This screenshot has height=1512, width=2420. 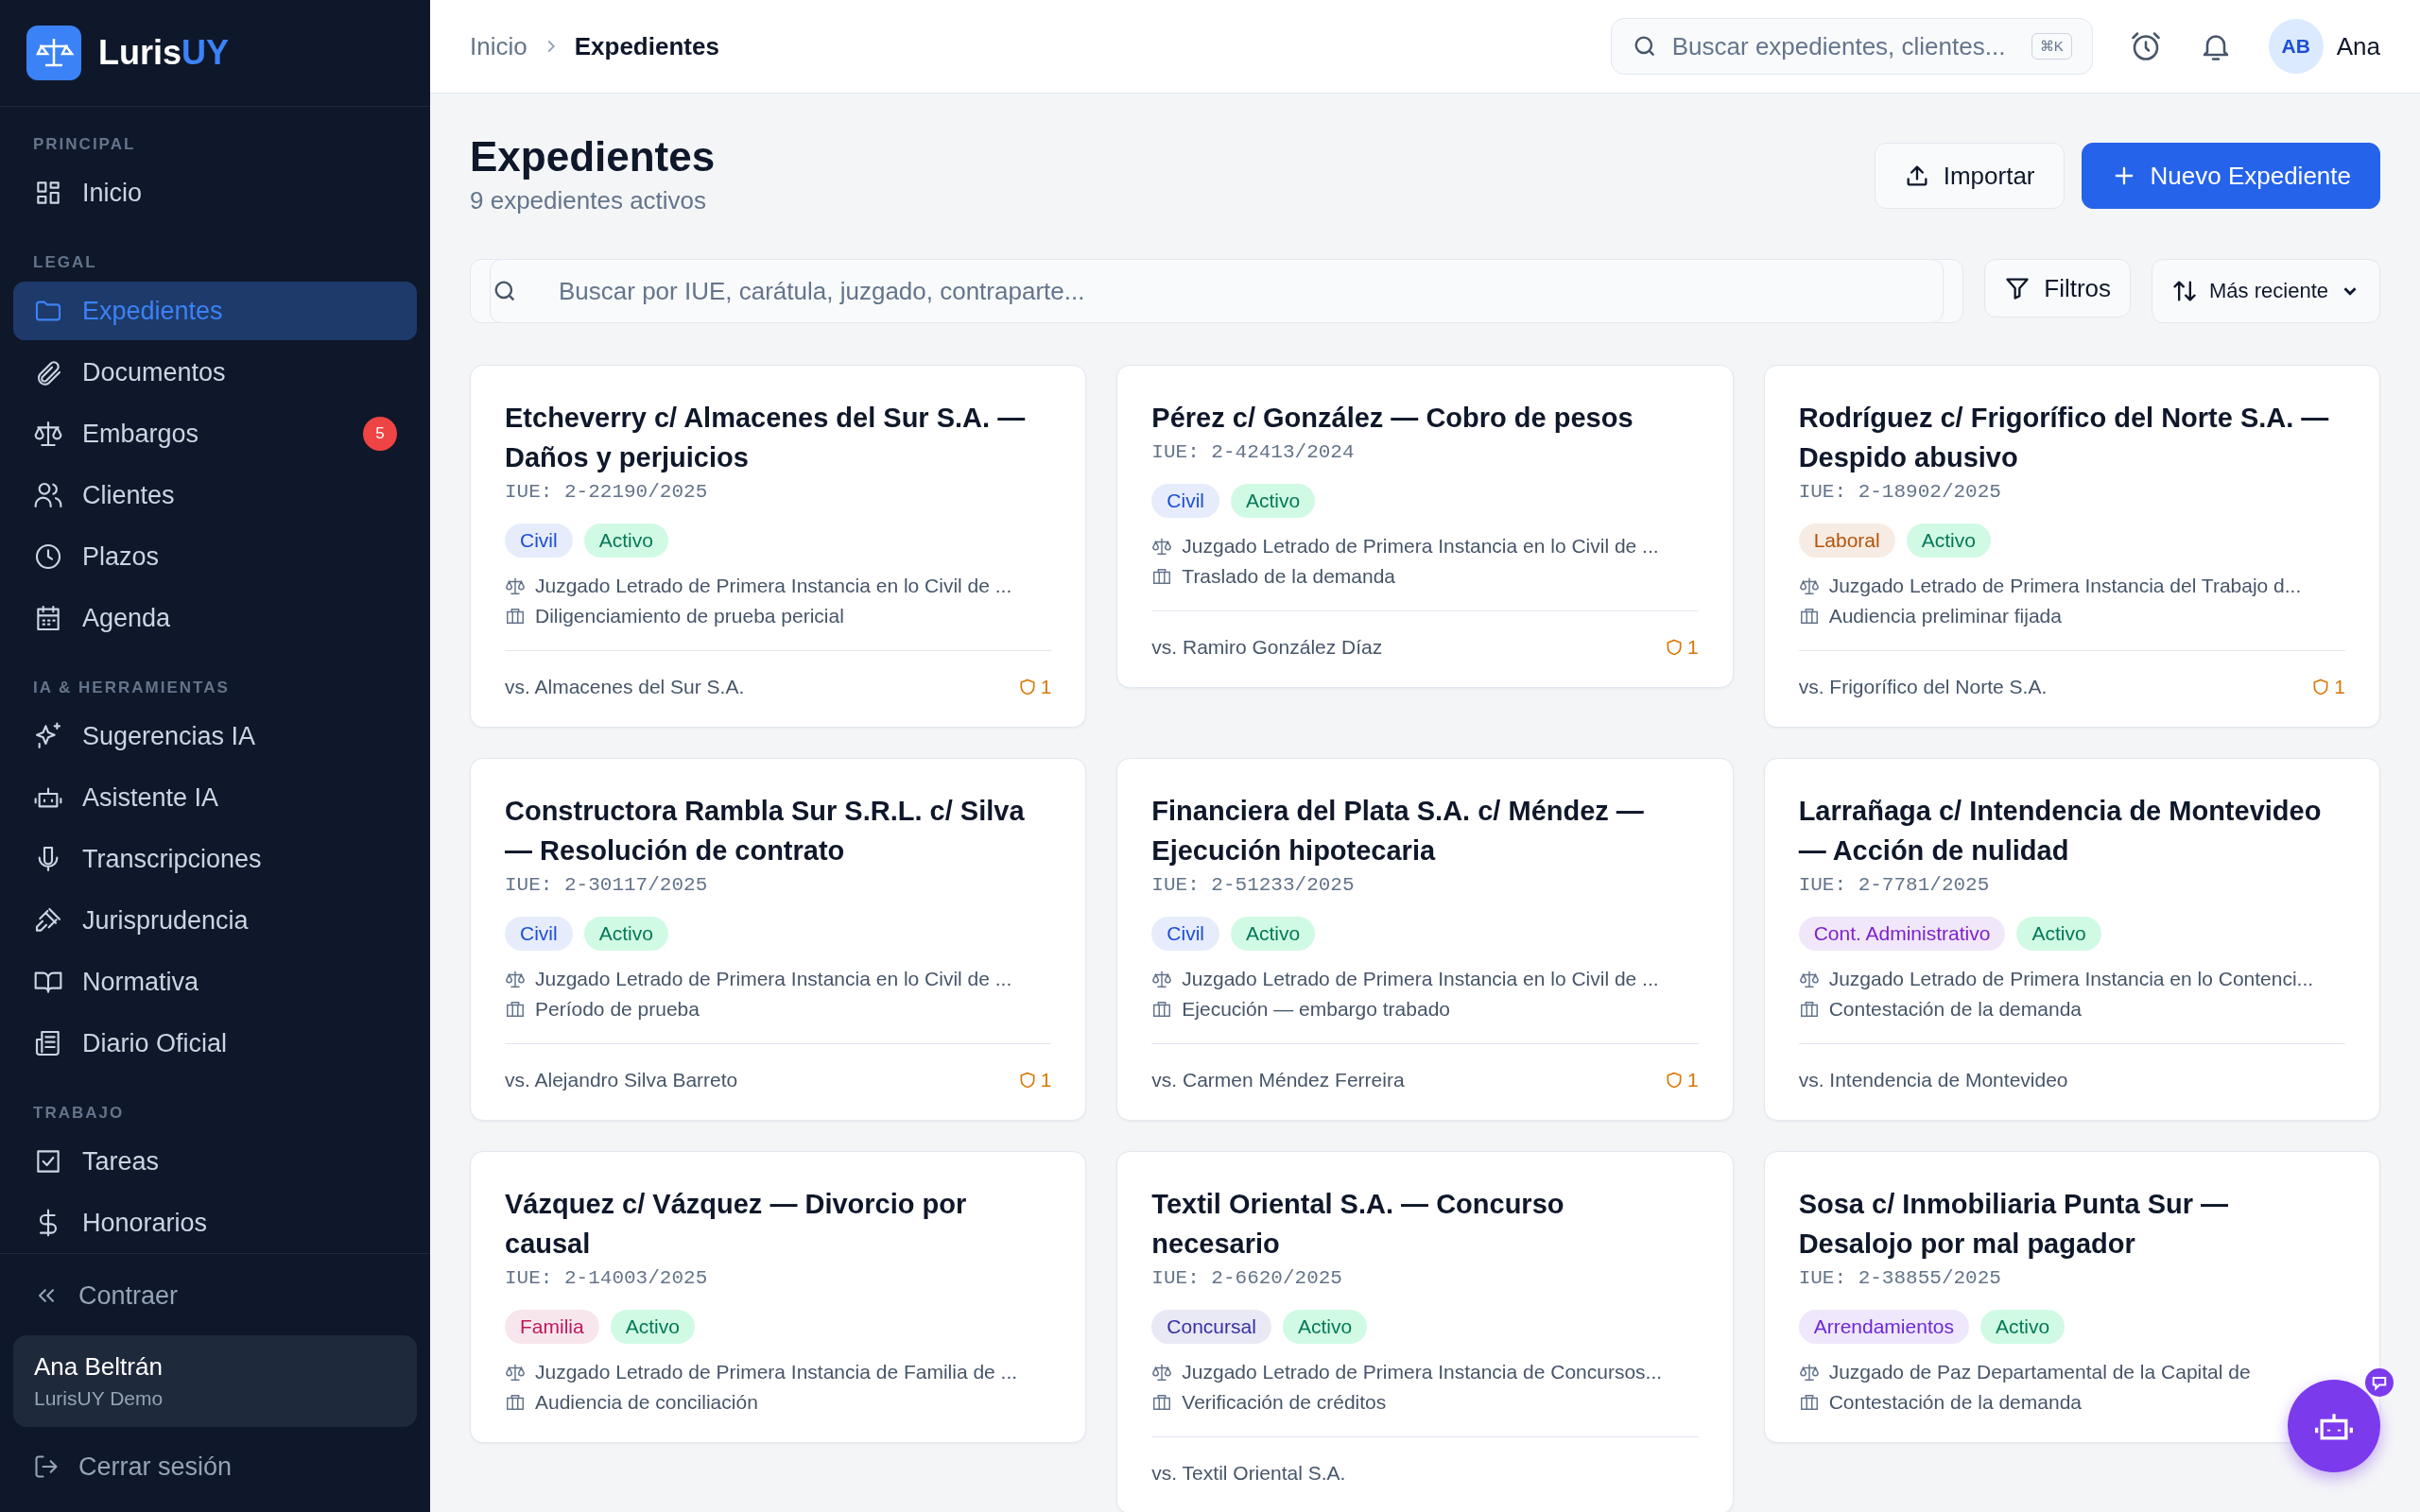 I want to click on case-stage: Audiencia preliminar fijada, so click(x=1945, y=616).